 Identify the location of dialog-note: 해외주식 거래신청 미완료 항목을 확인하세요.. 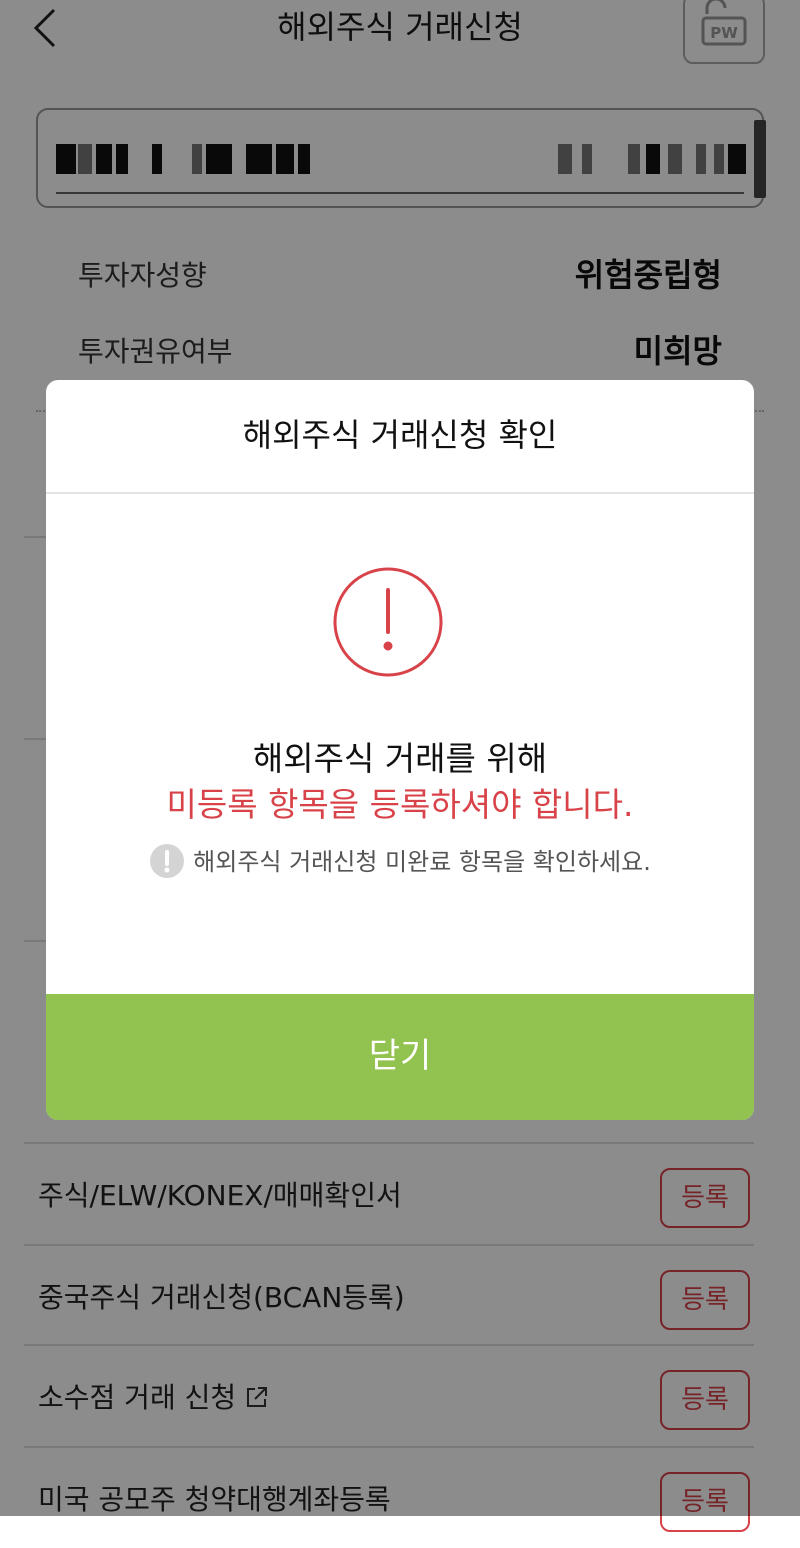
(400, 860).